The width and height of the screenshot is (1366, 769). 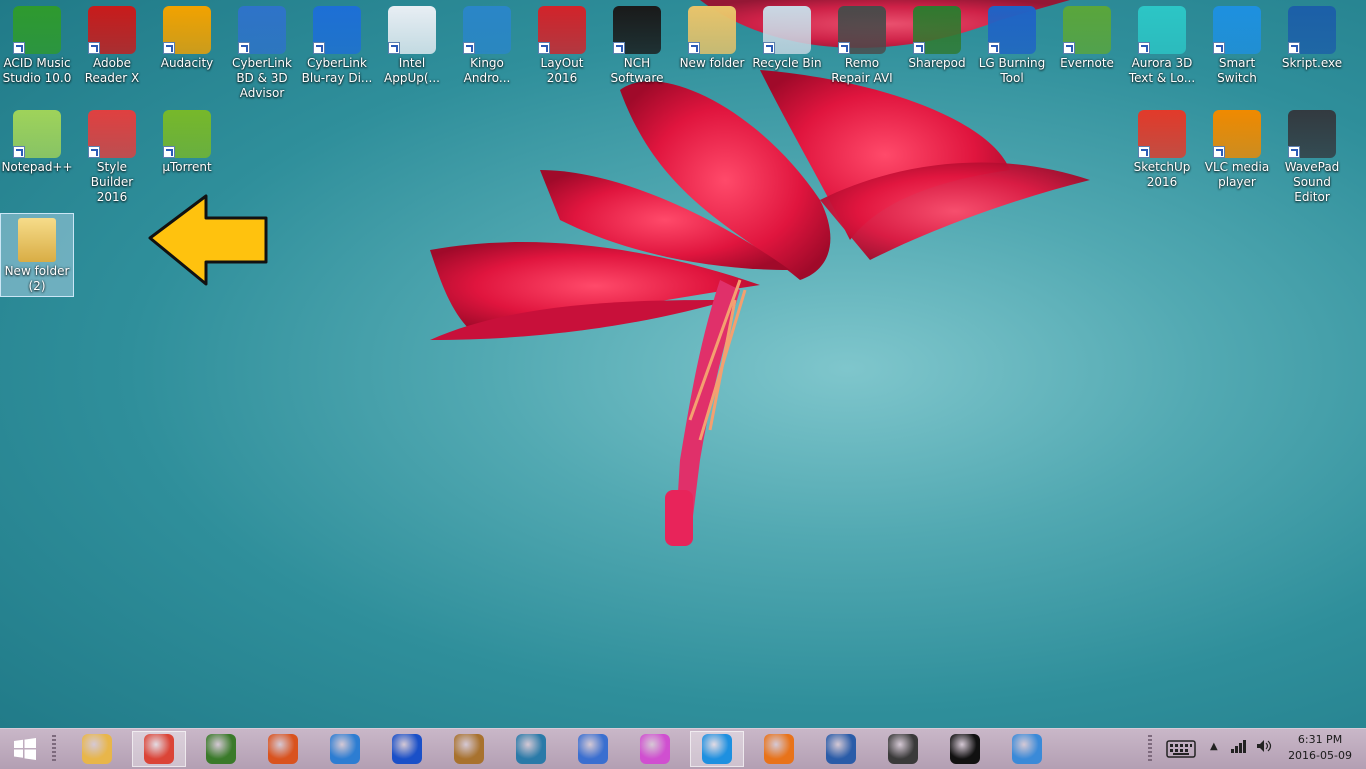 I want to click on taskbar-app-hypercam, so click(x=903, y=749).